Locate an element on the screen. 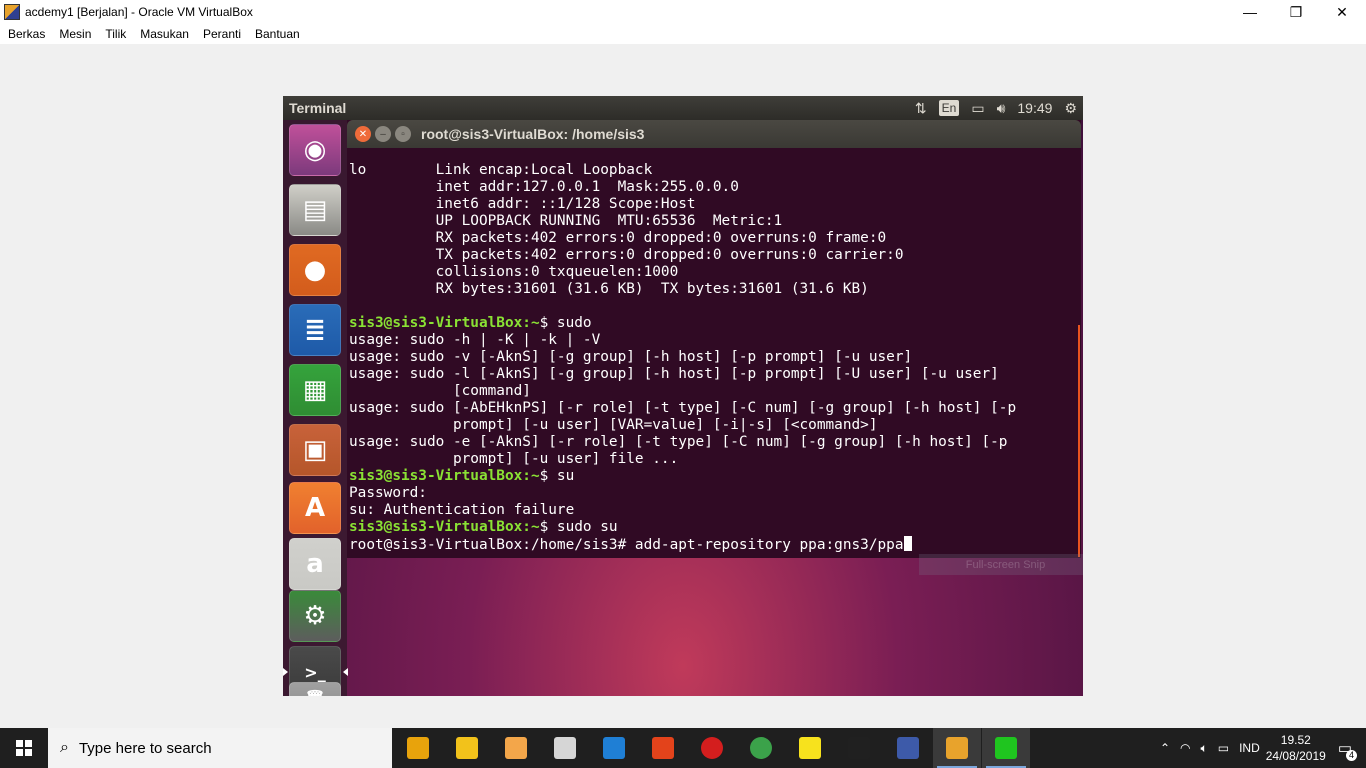  terminal-line: usage: sudo -h | -K | -k | -V is located at coordinates (474, 340).